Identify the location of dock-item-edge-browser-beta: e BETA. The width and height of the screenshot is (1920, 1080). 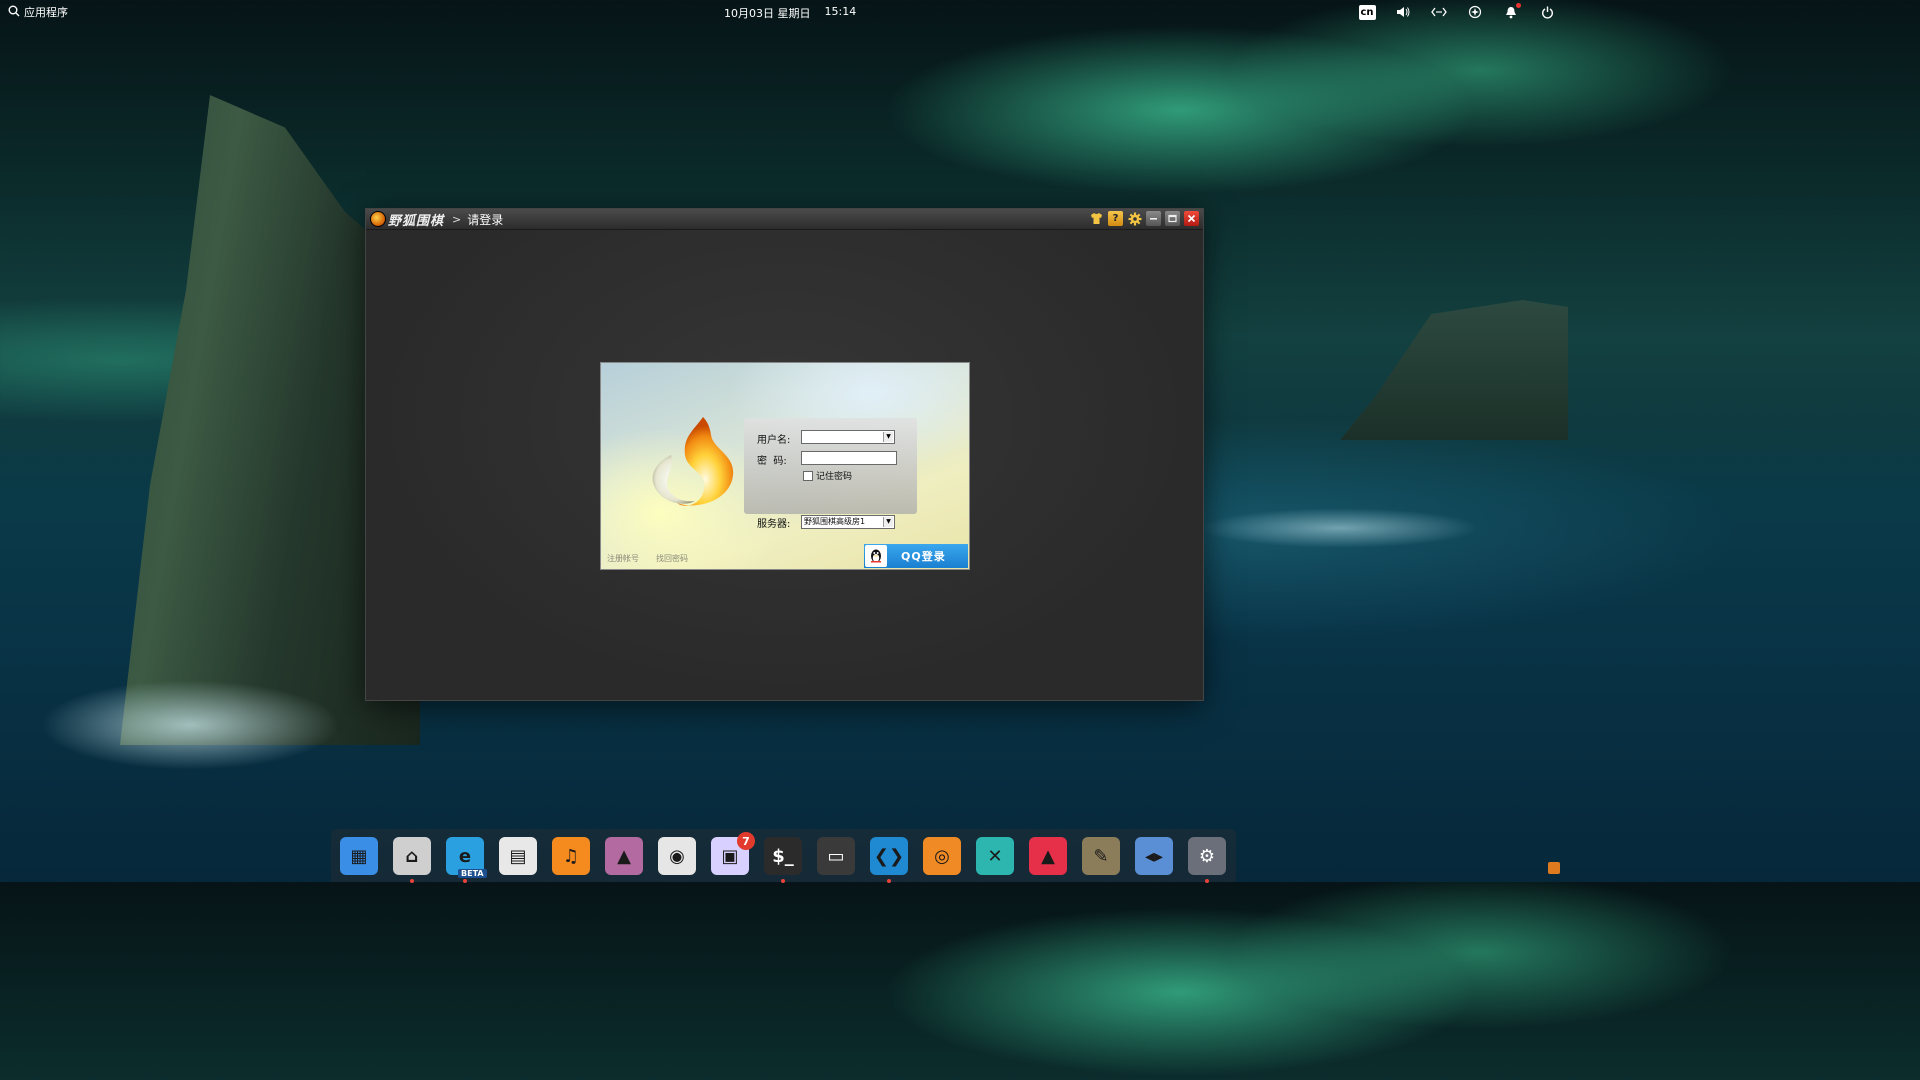
(466, 860).